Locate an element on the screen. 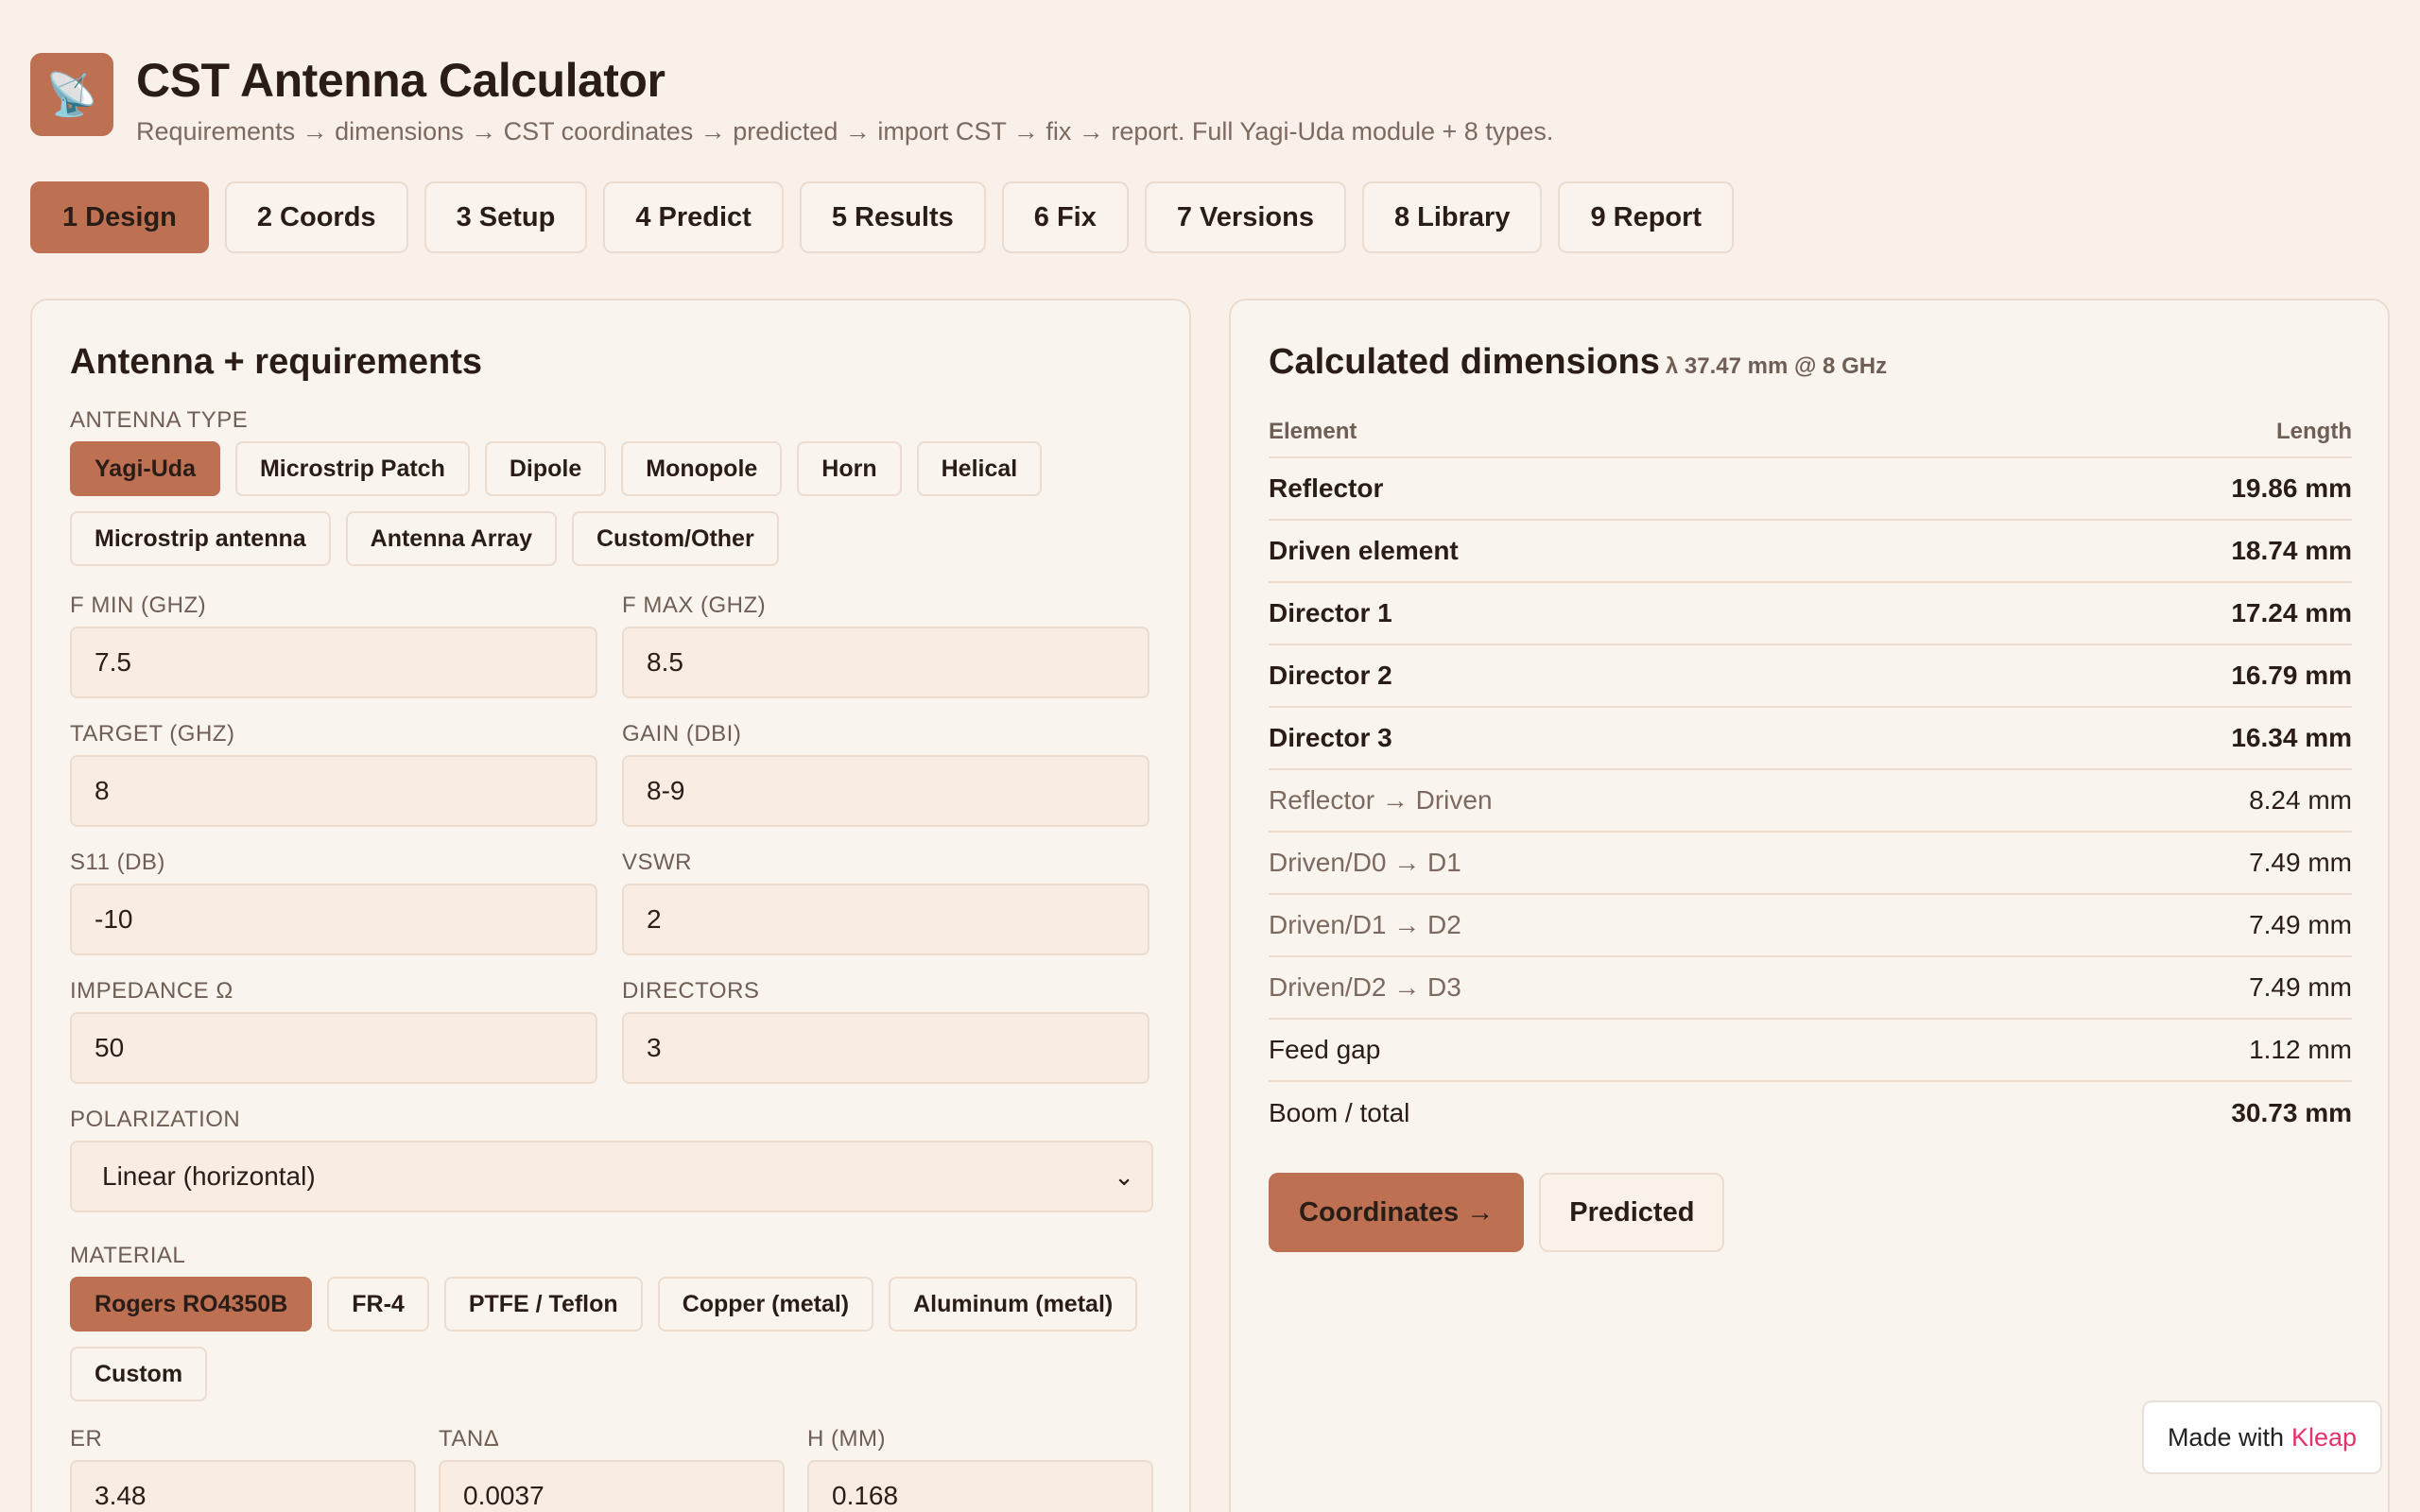 The height and width of the screenshot is (1512, 2420). dimensions-actions: Coordinates → Predicted is located at coordinates (1810, 1212).